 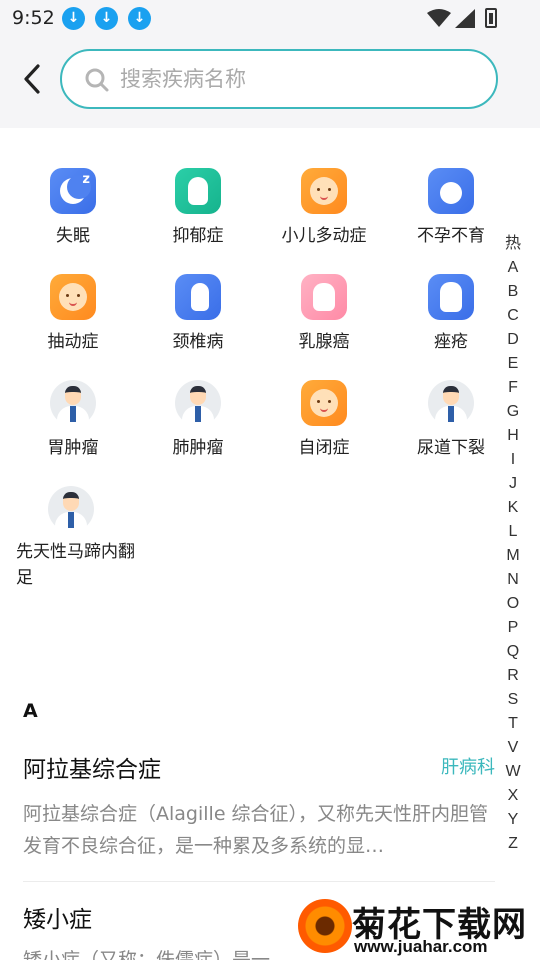 What do you see at coordinates (468, 766) in the screenshot?
I see `department-tag: 肝病科` at bounding box center [468, 766].